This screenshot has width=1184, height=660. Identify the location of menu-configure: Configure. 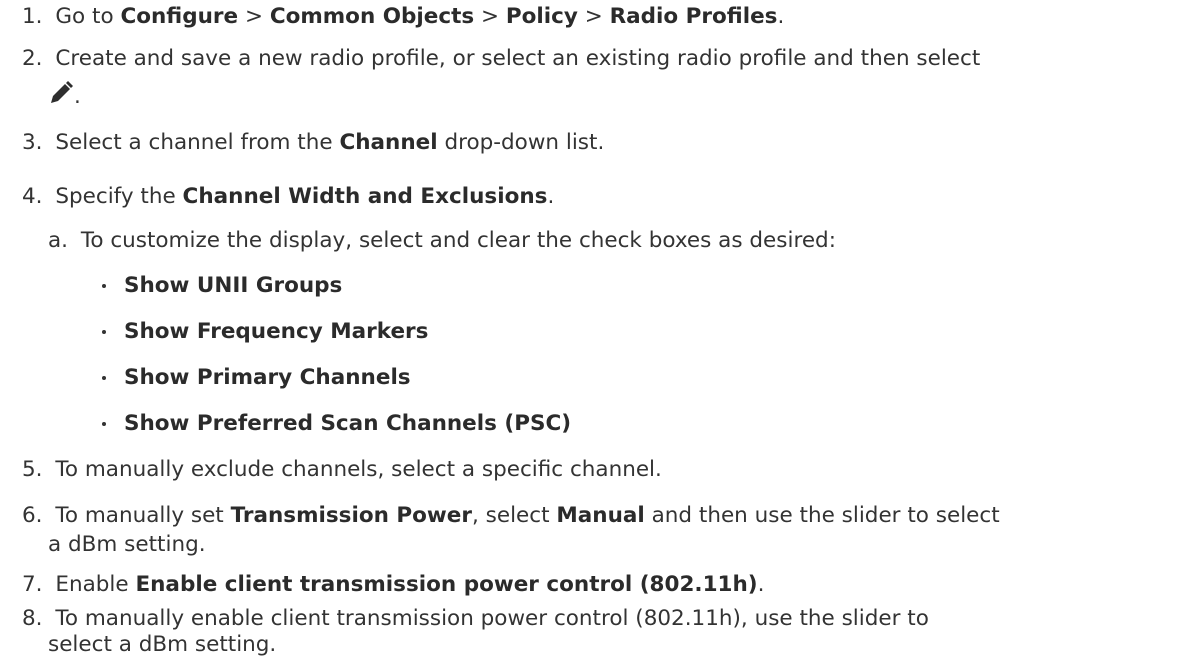
(179, 16).